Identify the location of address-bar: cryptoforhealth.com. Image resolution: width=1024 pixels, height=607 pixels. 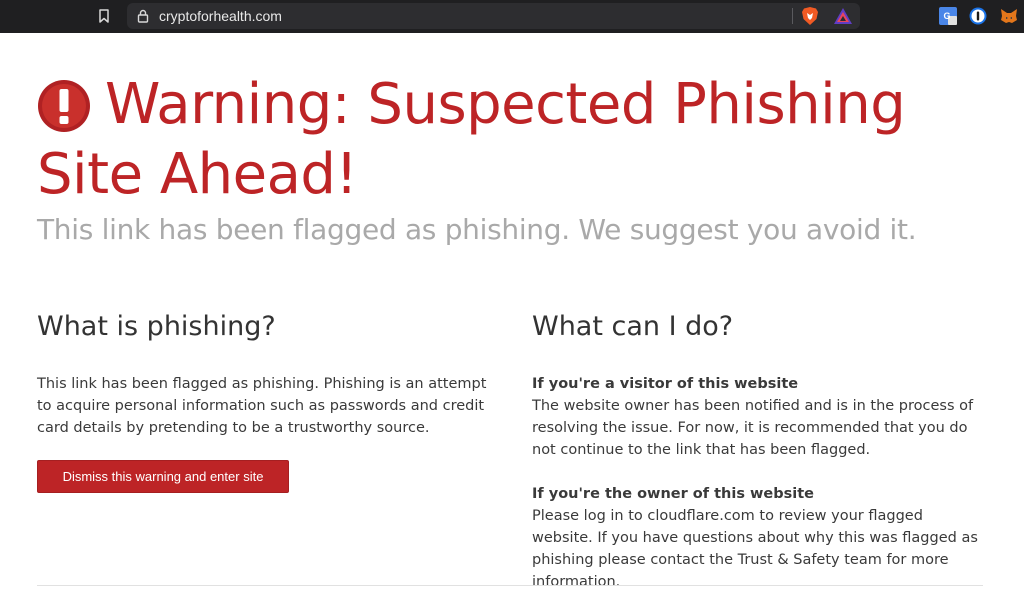
(493, 16).